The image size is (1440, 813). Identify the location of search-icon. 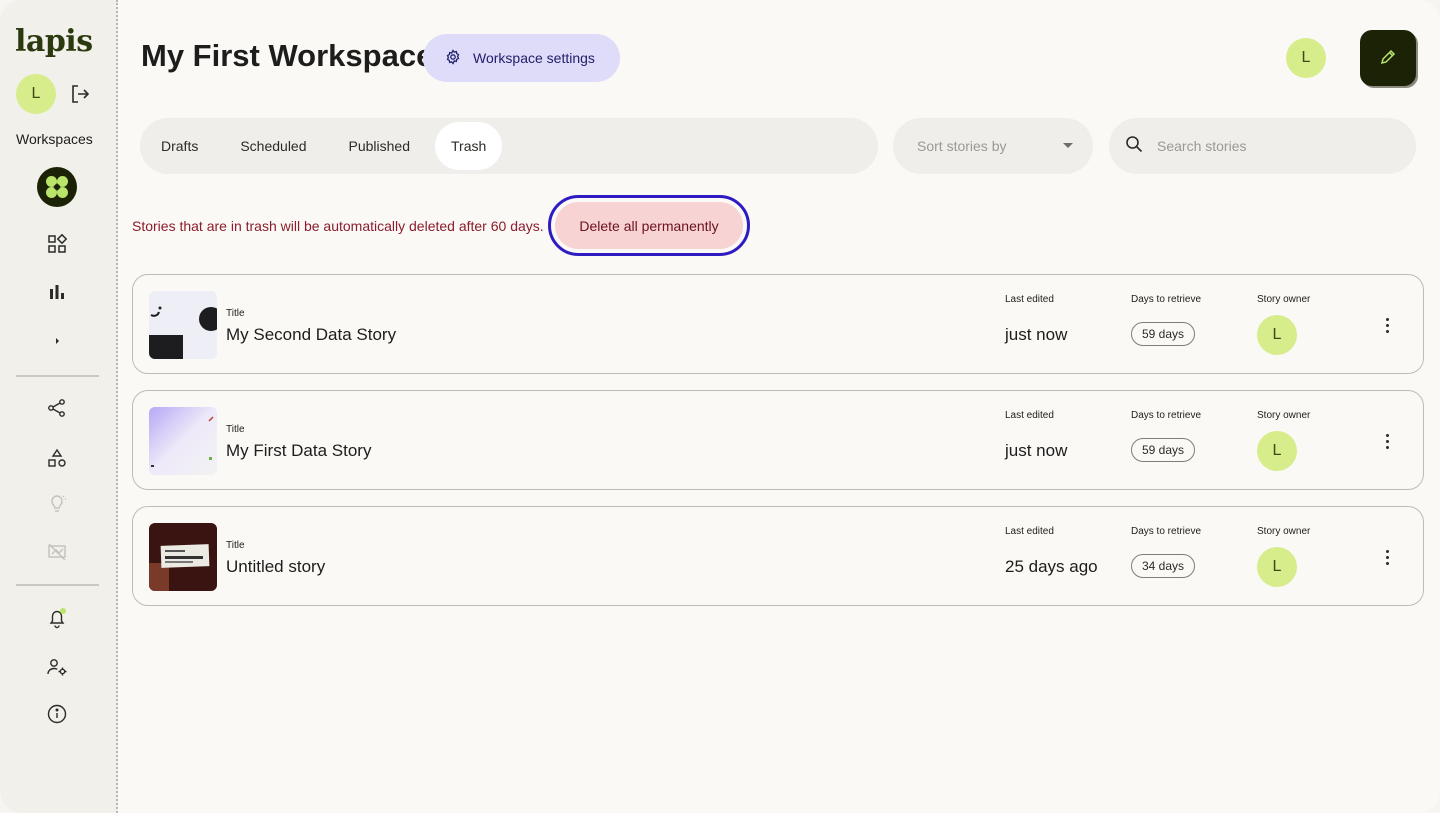
(1134, 146).